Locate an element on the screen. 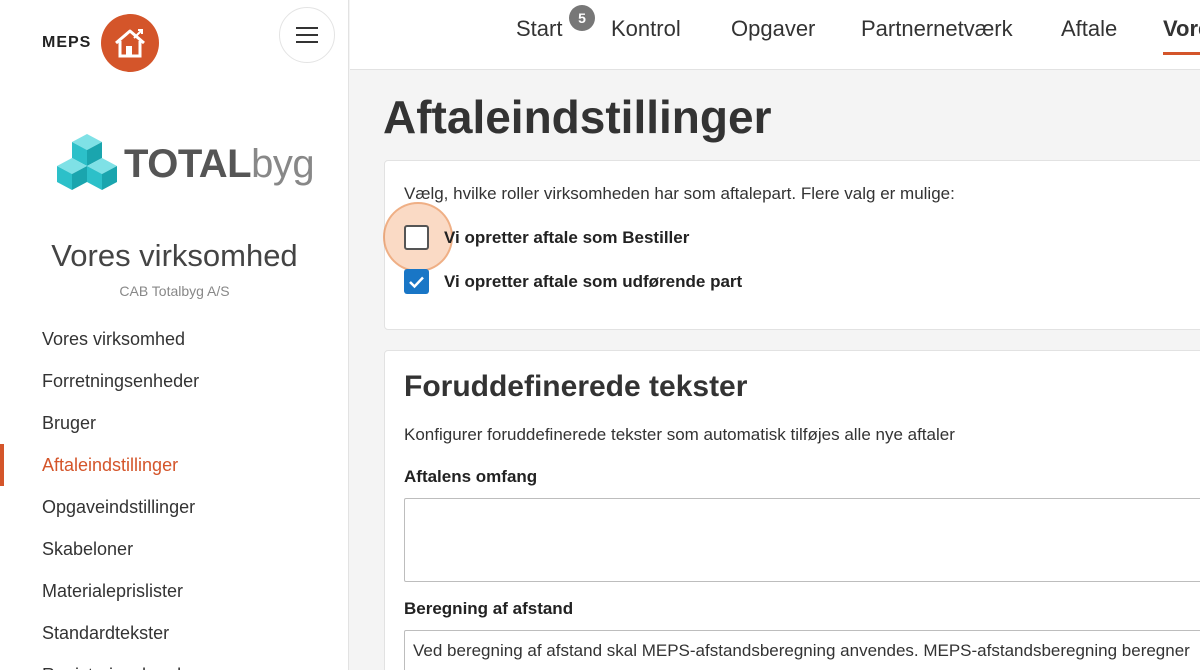  company-logo-light: byg is located at coordinates (283, 163).